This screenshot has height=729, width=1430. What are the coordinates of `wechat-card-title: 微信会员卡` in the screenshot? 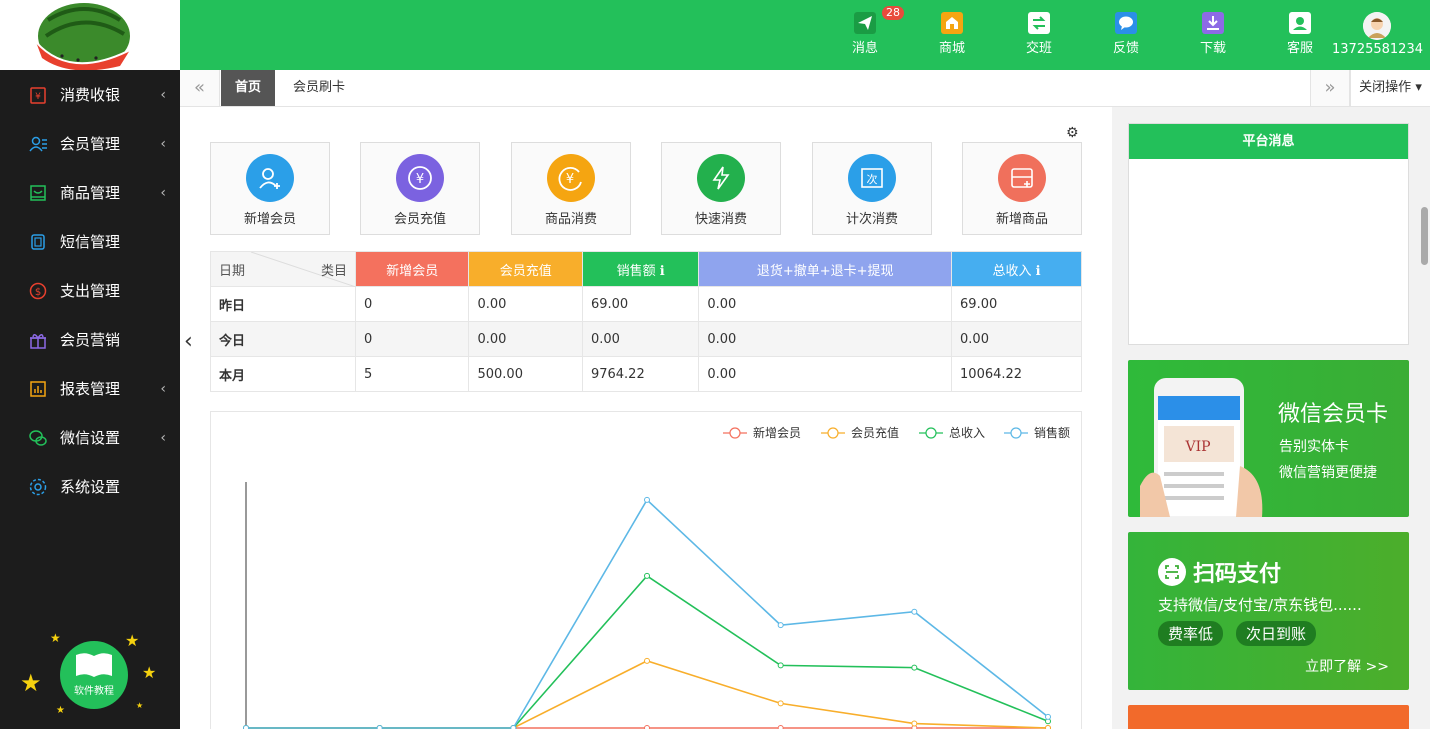 It's located at (1333, 414).